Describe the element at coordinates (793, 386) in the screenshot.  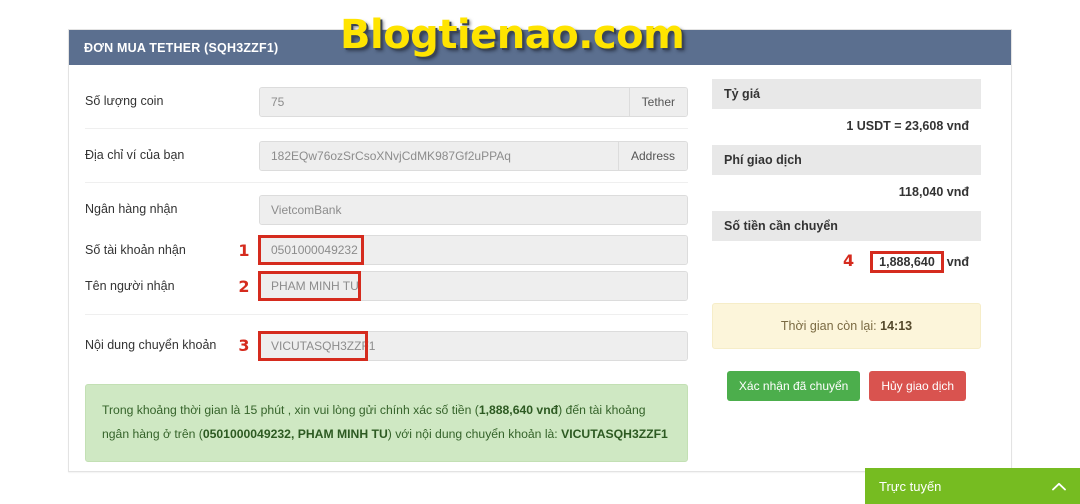
I see `confirm-transfer-button: Xác nhận đã chuyển` at that location.